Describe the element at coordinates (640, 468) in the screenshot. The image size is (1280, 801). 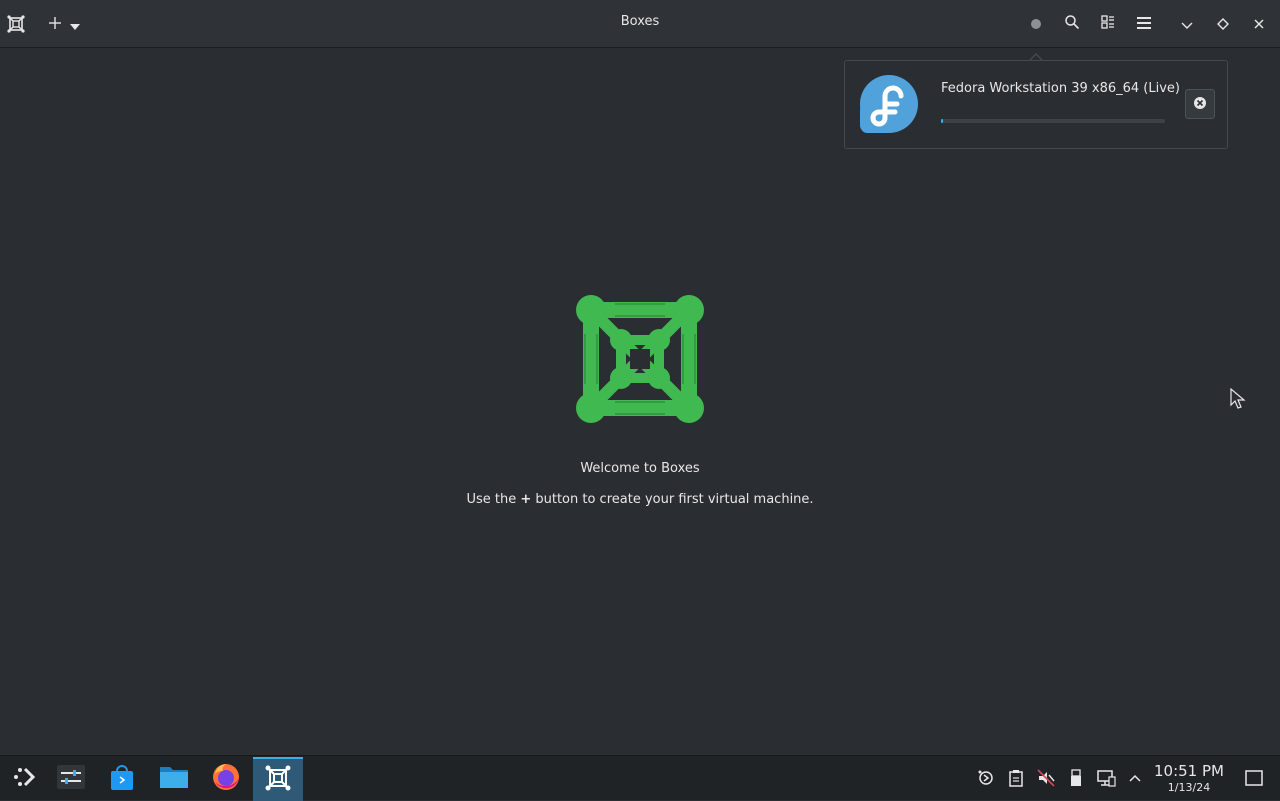
I see `welcome-title: Welcome to Boxes` at that location.